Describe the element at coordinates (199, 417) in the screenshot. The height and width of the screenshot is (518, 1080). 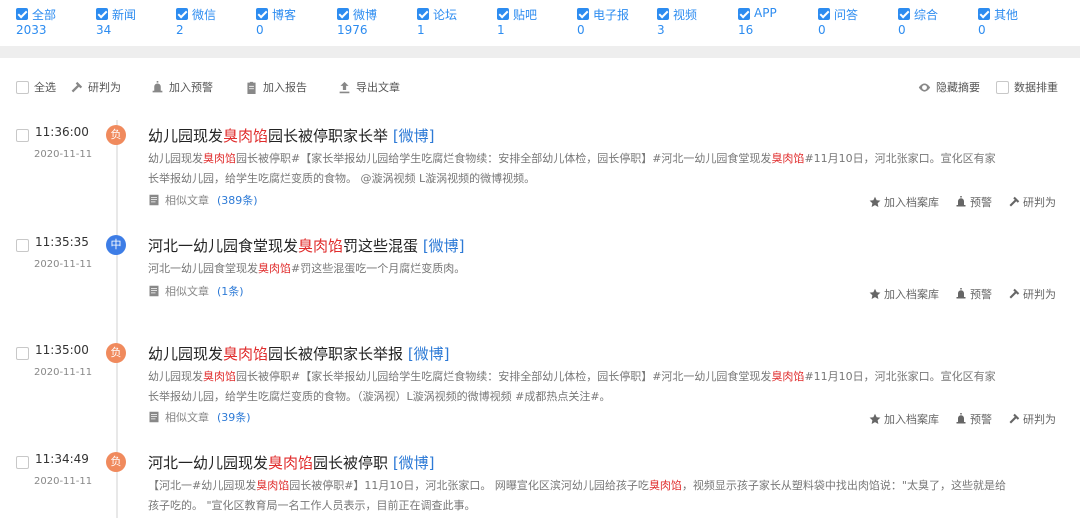
I see `similar-articles-link: 相似文章 (39条)` at that location.